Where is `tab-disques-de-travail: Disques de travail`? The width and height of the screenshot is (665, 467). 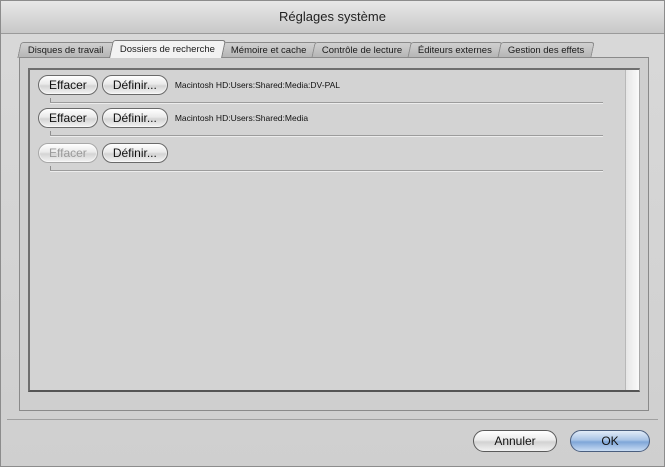
tab-disques-de-travail: Disques de travail is located at coordinates (66, 50).